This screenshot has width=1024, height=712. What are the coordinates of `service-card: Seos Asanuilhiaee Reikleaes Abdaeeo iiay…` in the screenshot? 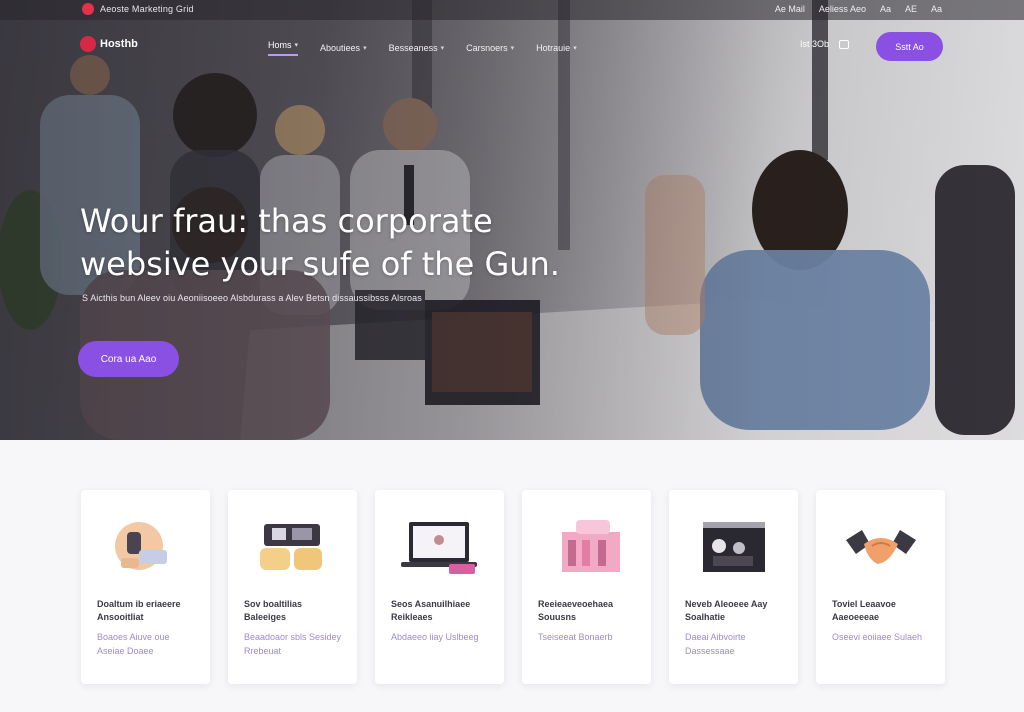 It's located at (439, 587).